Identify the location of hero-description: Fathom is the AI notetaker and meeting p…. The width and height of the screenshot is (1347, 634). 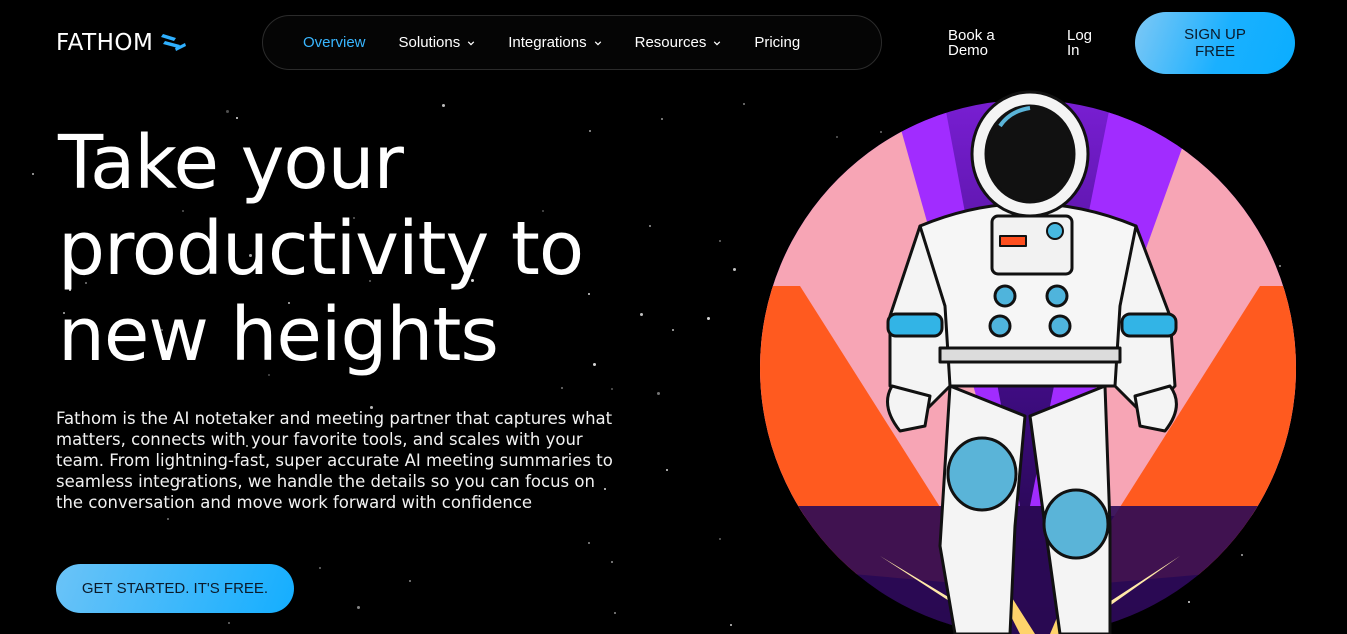
(334, 460).